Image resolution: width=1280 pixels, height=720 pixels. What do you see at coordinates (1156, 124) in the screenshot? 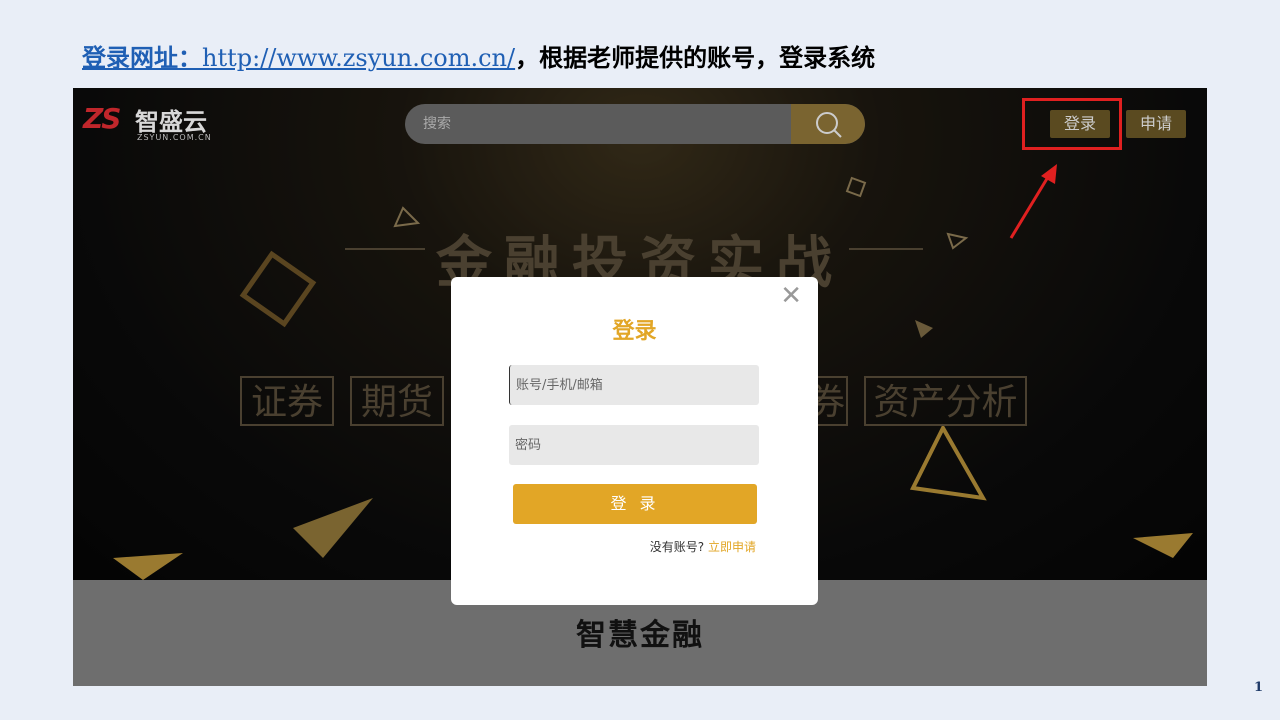
I see `nav-apply-button: 申请` at bounding box center [1156, 124].